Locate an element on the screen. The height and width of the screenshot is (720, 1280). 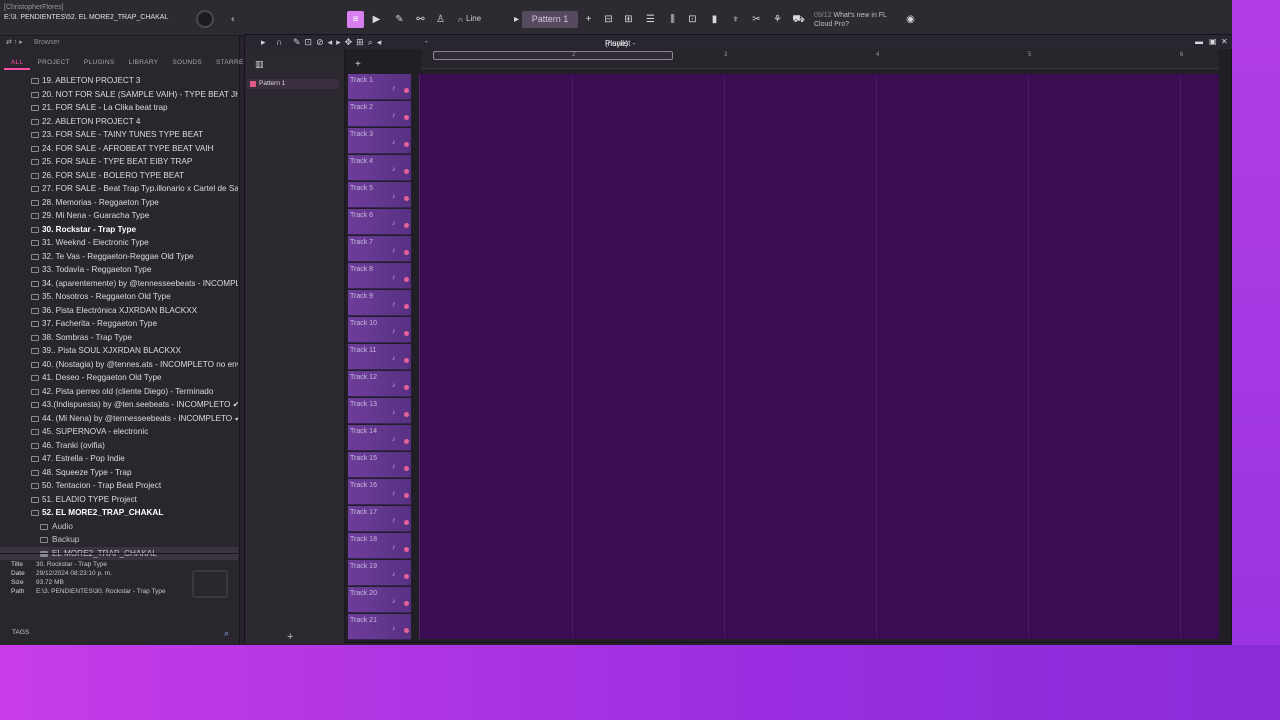
track-header: Track 6 ♪ is located at coordinates (379, 222).